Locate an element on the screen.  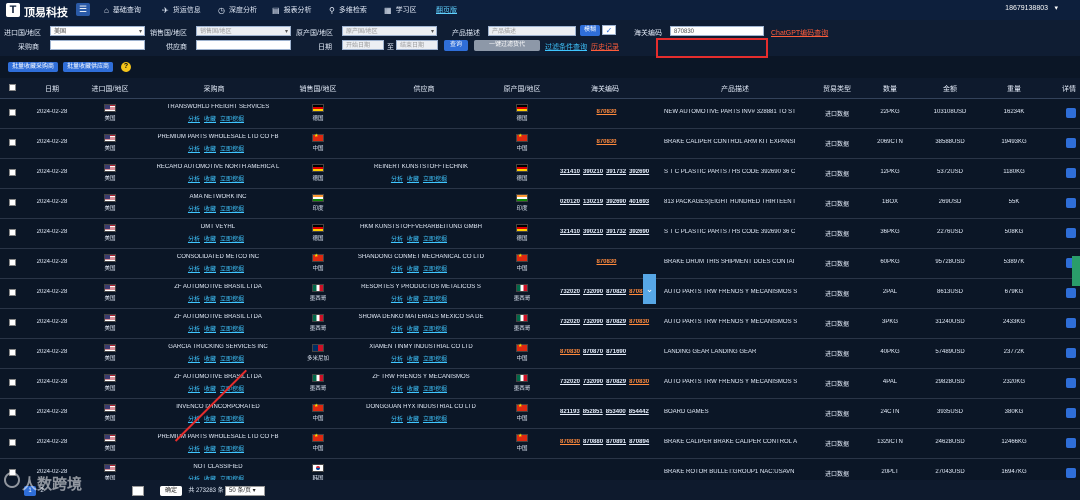
nav-learning: ▦ 学习区 is located at coordinates (400, 10).